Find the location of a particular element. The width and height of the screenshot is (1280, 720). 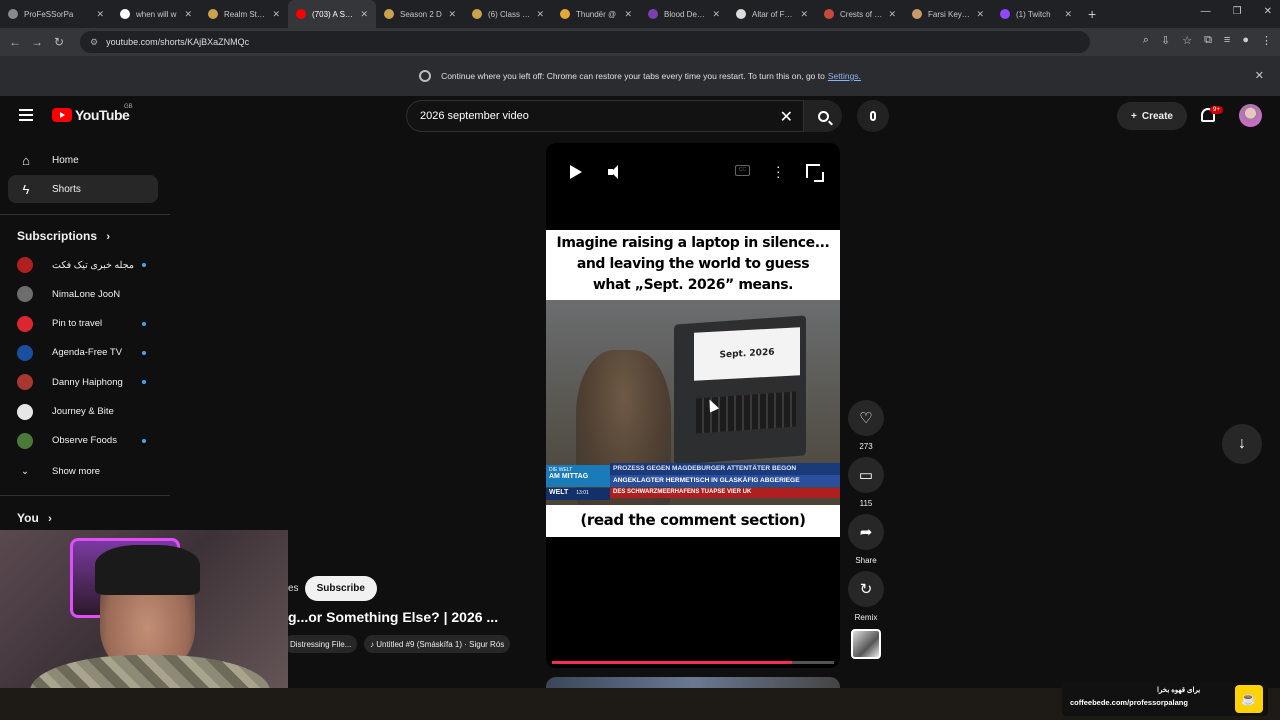

youtube-logo: YouTube is located at coordinates (91, 115).